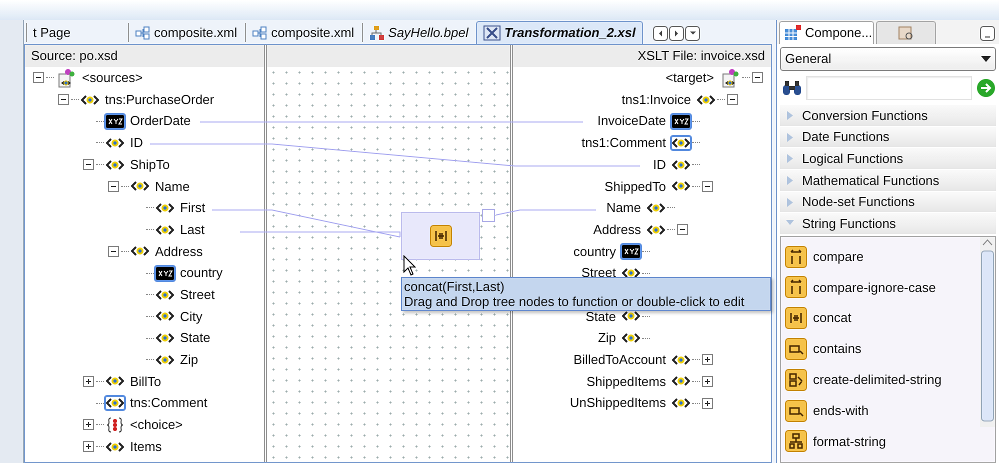 The width and height of the screenshot is (999, 463). I want to click on tree-node-label: Street, so click(197, 294).